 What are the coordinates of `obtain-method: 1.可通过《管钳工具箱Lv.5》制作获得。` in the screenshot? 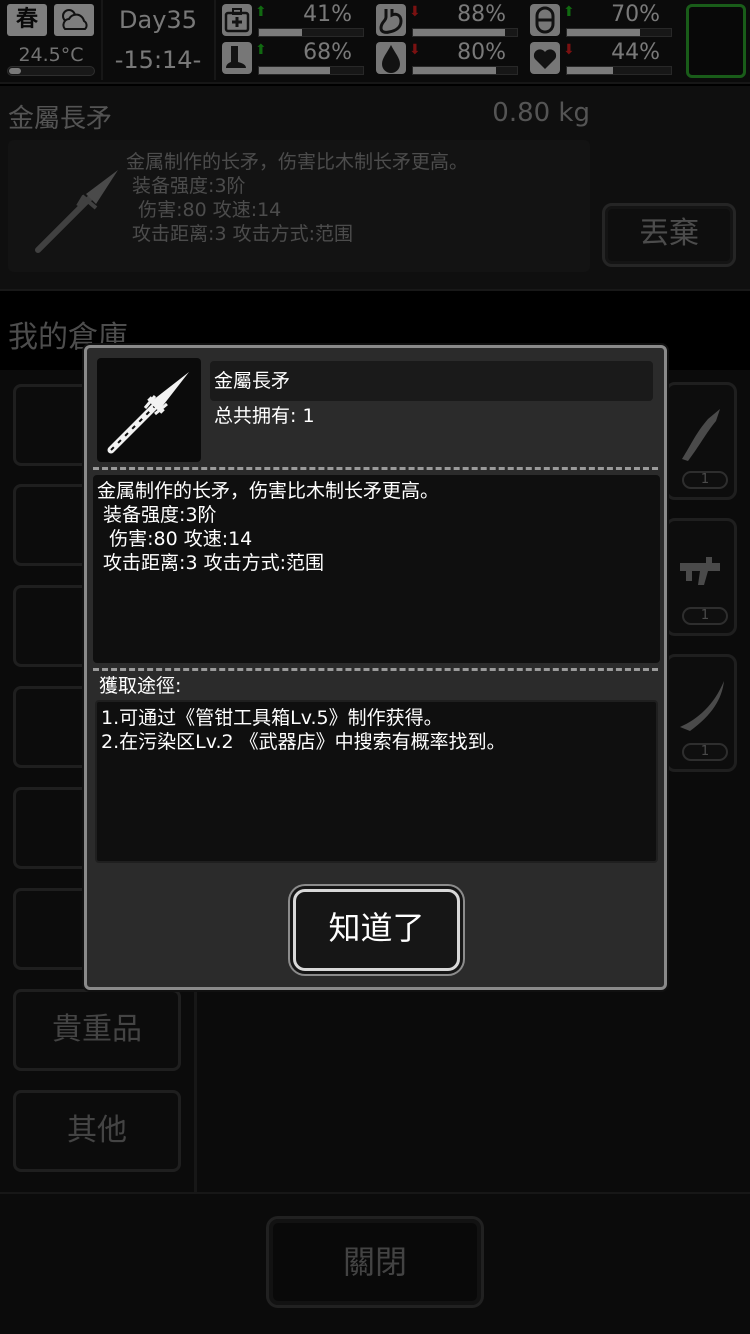 It's located at (272, 718).